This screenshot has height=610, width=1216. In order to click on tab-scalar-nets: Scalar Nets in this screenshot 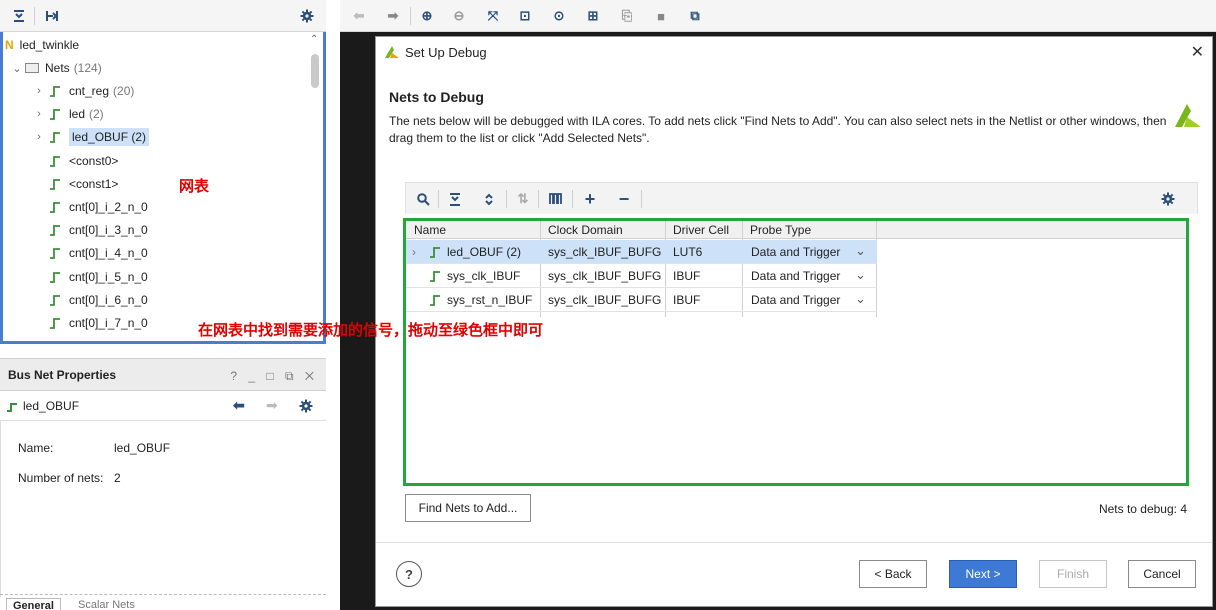, I will do `click(106, 604)`.